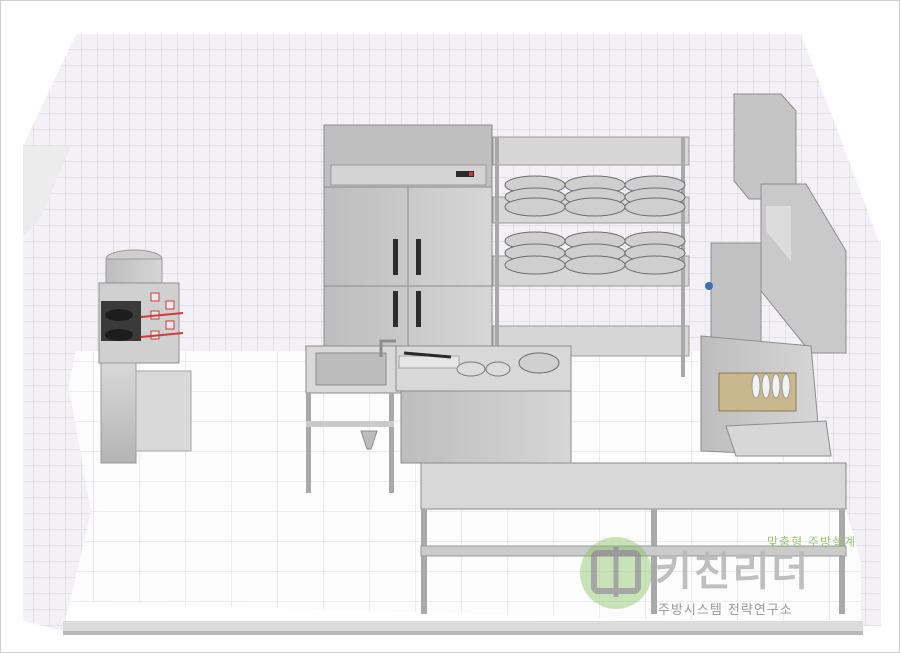 This screenshot has width=900, height=654. I want to click on refrigerator-icon, so click(408, 236).